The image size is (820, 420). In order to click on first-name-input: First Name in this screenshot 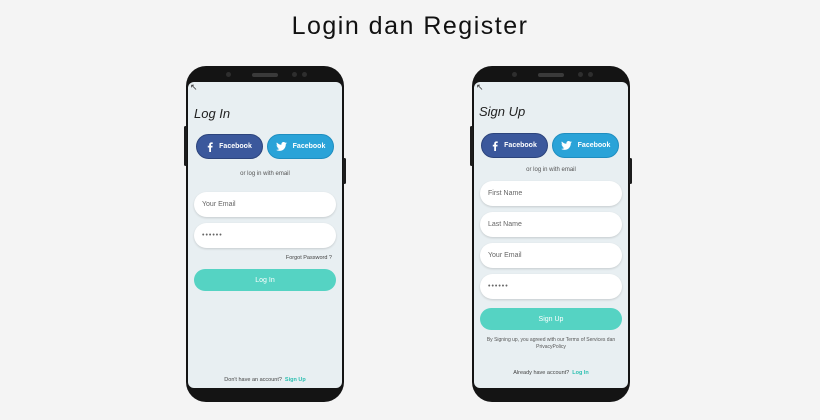, I will do `click(551, 193)`.